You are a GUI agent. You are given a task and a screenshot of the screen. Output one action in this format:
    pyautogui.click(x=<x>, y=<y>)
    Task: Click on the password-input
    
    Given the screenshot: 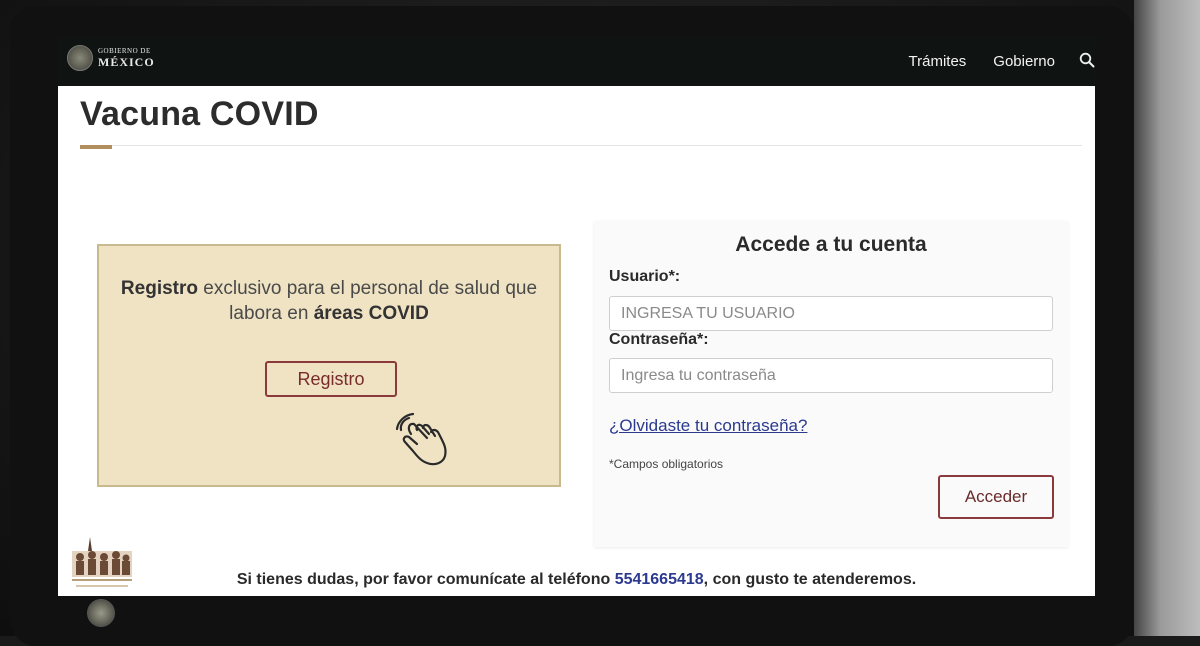 What is the action you would take?
    pyautogui.click(x=831, y=375)
    